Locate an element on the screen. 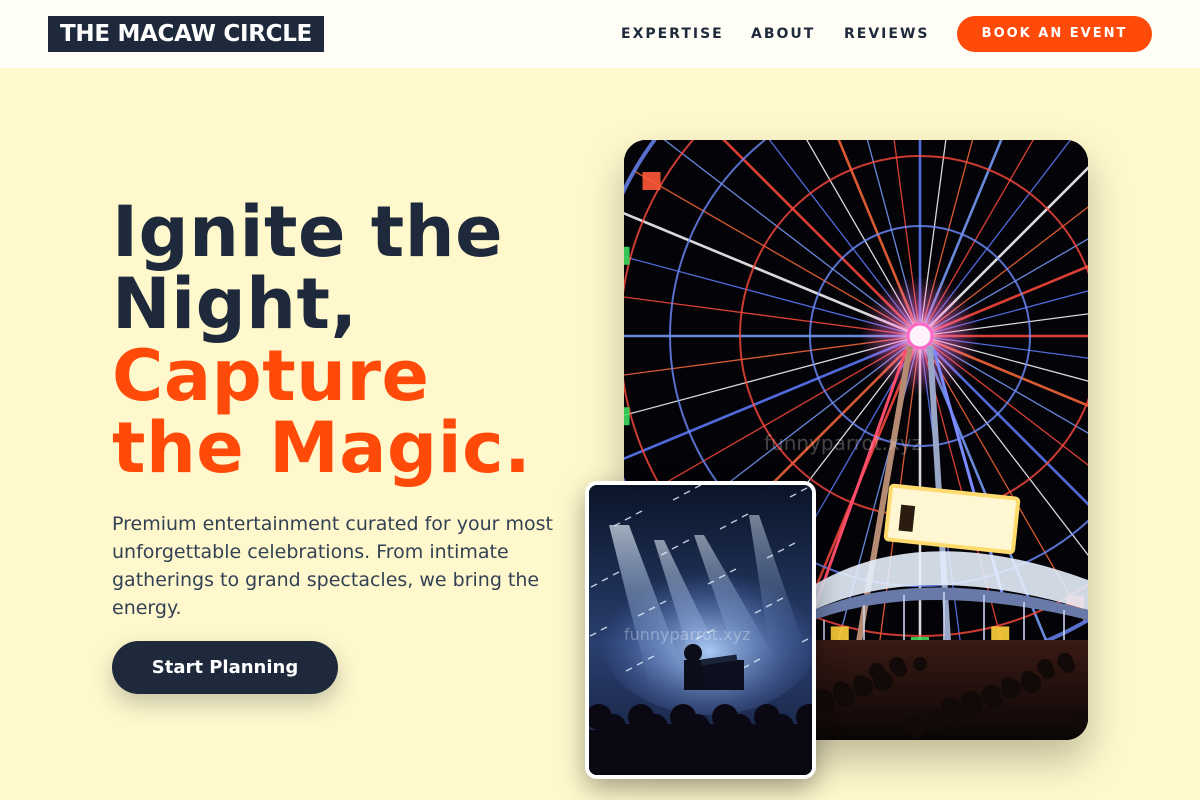 The height and width of the screenshot is (800, 1200). headline-line-2: Night, is located at coordinates (235, 304).